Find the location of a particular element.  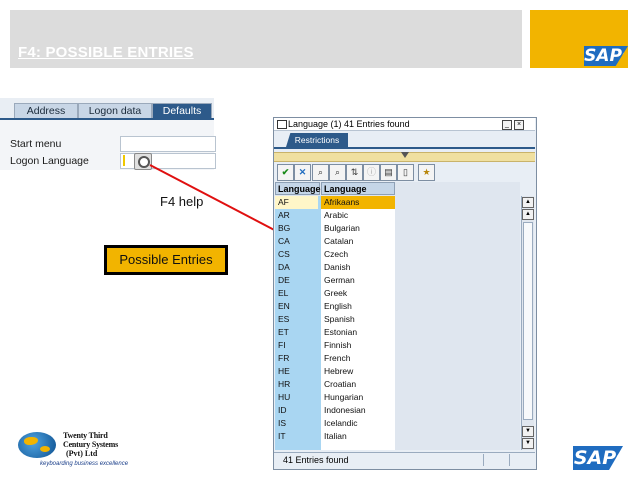

tab-address: Address is located at coordinates (46, 111).